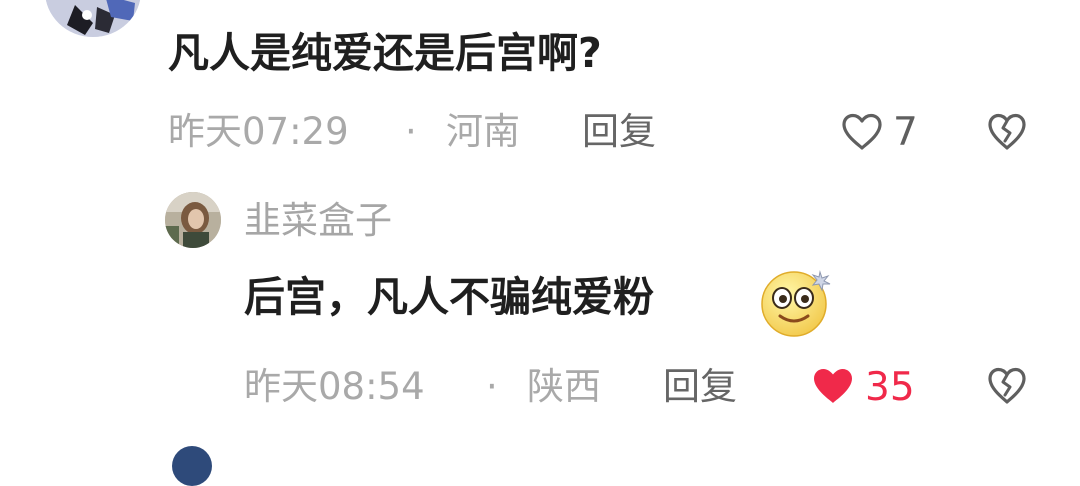 The image size is (1080, 486). I want to click on smiley-emoji-icon, so click(796, 303).